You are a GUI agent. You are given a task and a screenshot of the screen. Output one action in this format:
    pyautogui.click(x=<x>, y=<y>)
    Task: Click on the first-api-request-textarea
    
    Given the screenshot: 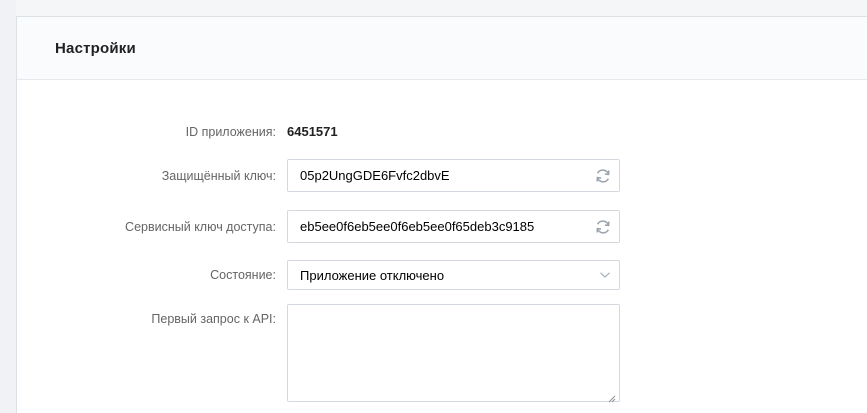 What is the action you would take?
    pyautogui.click(x=453, y=353)
    